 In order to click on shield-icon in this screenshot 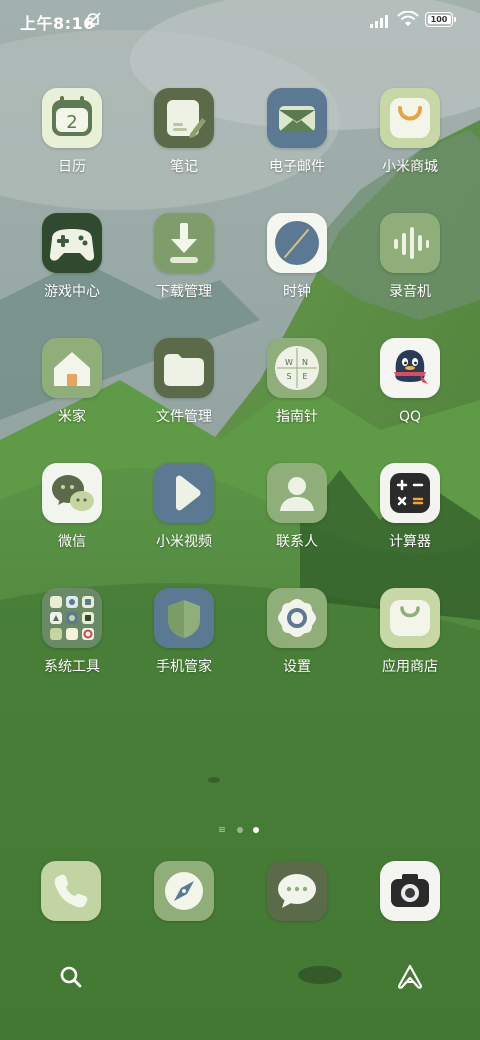, I will do `click(184, 618)`.